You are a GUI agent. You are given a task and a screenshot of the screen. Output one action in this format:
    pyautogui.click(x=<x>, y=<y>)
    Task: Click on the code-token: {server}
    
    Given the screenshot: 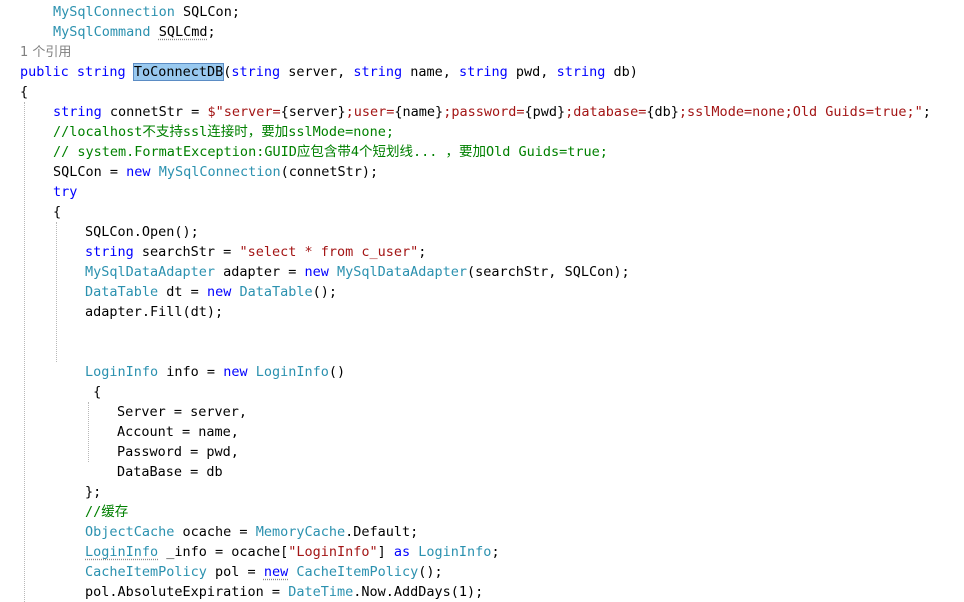 What is the action you would take?
    pyautogui.click(x=313, y=112)
    